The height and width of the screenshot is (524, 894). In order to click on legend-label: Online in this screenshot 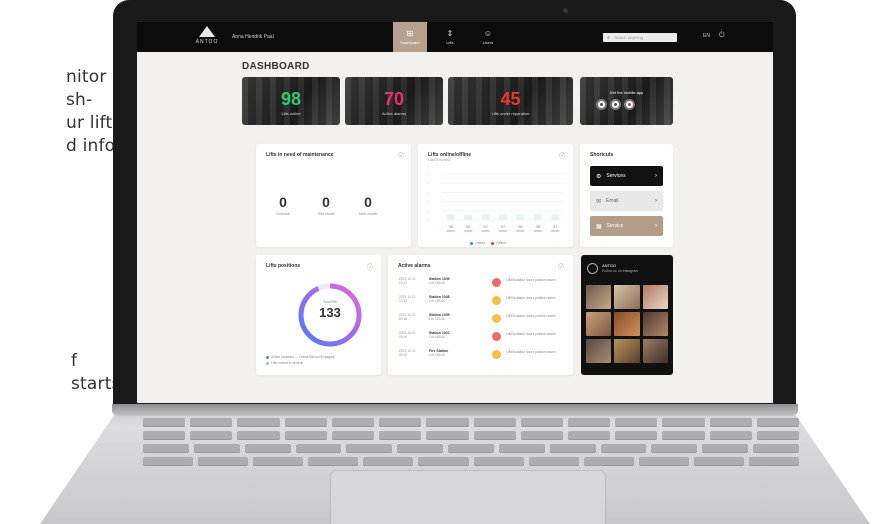, I will do `click(480, 243)`.